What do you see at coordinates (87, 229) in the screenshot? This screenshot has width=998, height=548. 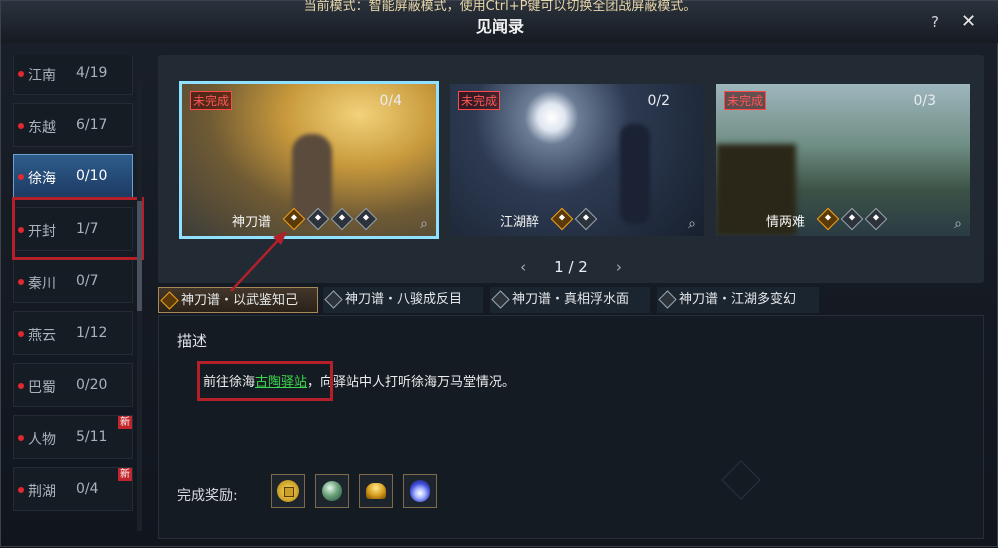 I see `sidebar-item-count: 1/7` at bounding box center [87, 229].